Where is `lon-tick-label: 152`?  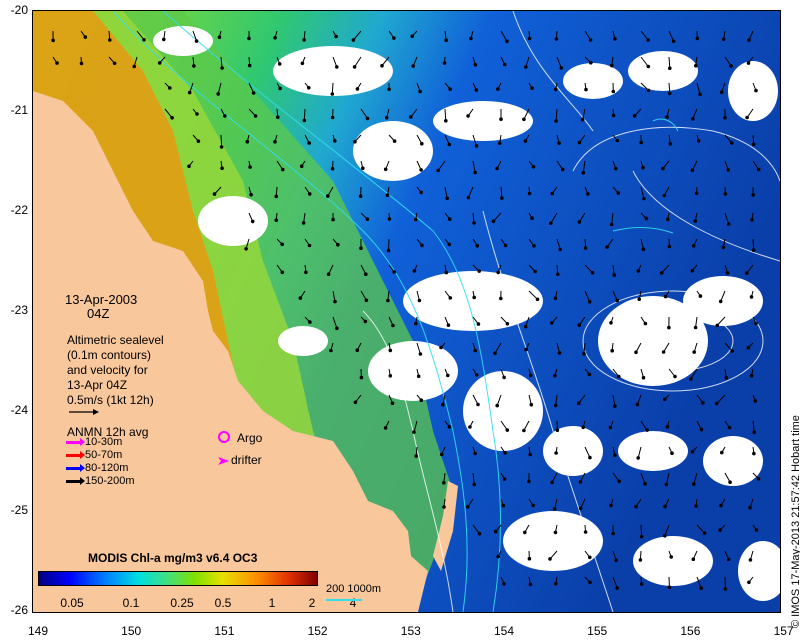 lon-tick-label: 152 is located at coordinates (317, 631).